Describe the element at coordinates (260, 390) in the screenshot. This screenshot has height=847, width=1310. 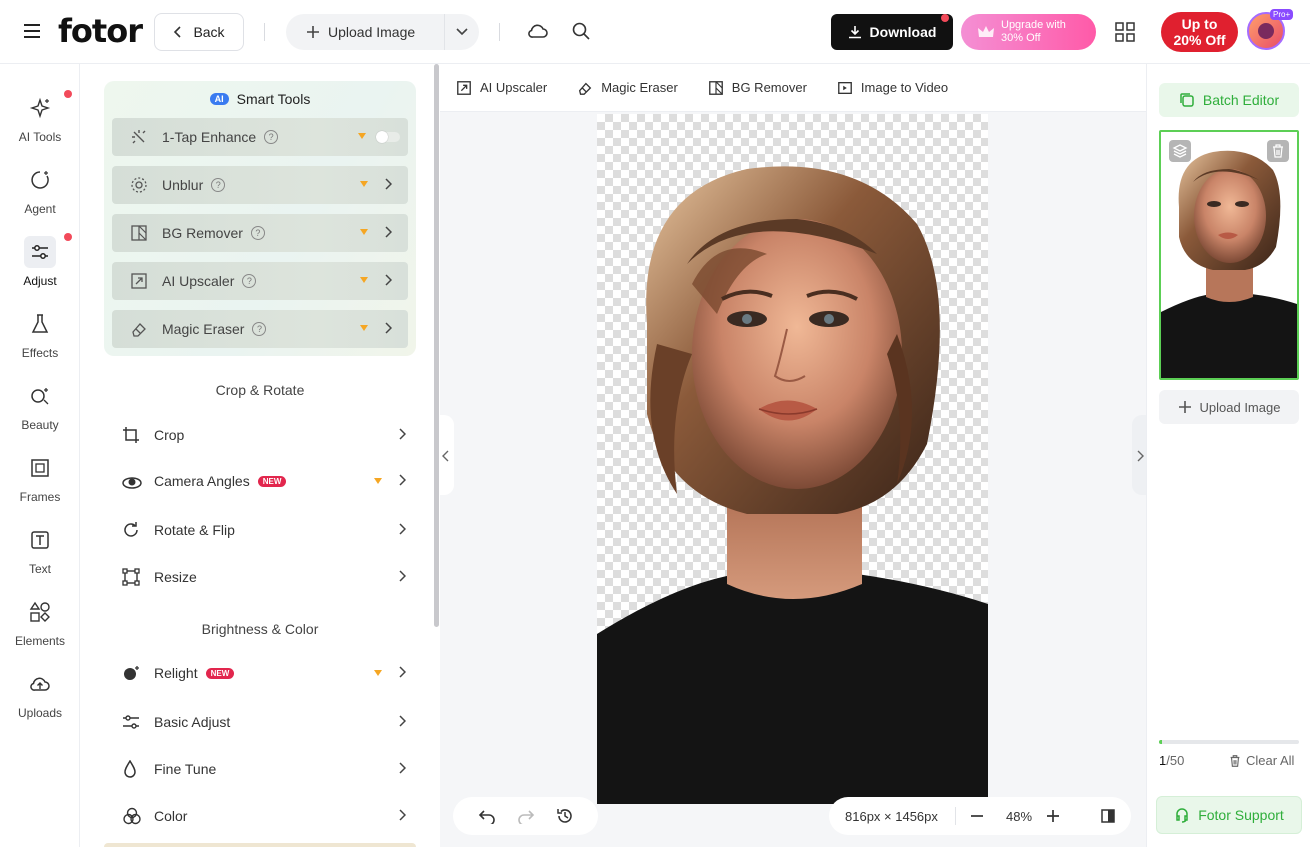
I see `section-title-crop-rotate: Crop & Rotate` at that location.